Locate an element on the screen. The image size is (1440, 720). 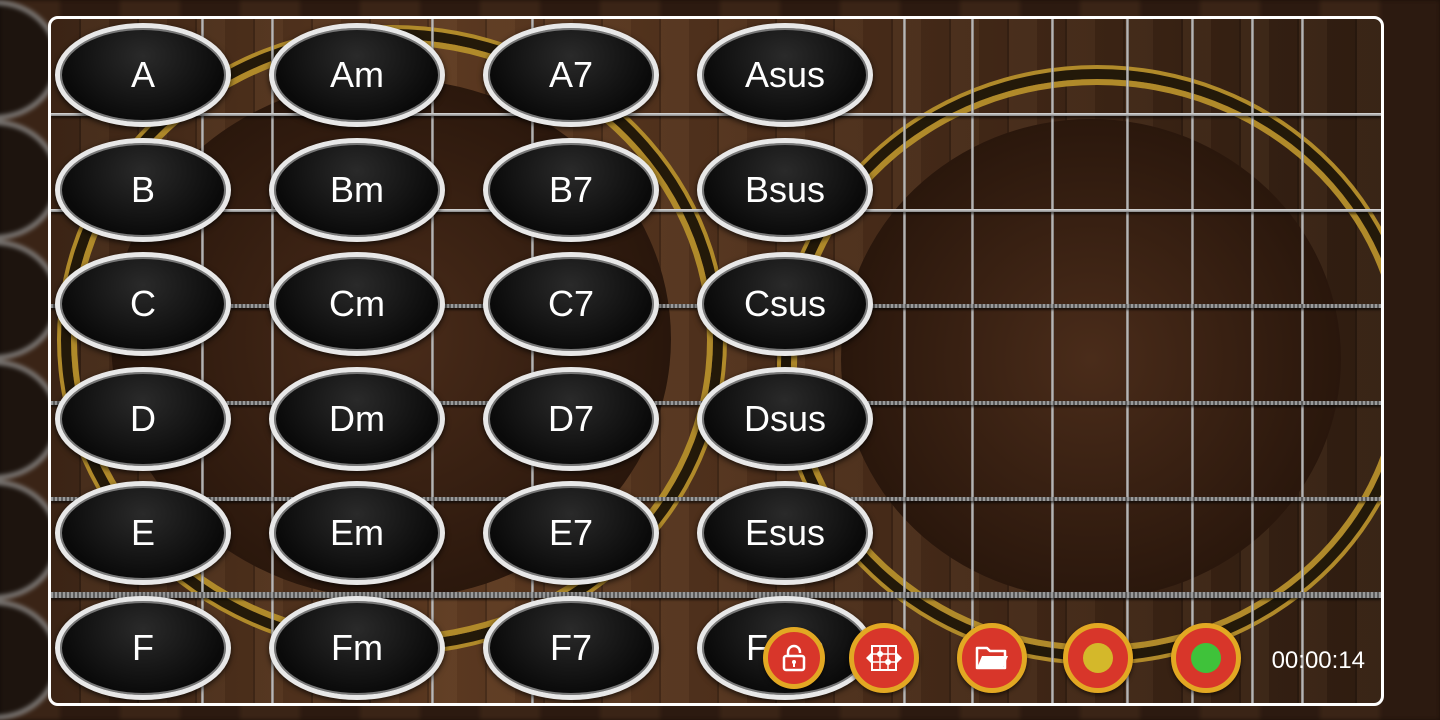
folder-icon is located at coordinates (991, 658).